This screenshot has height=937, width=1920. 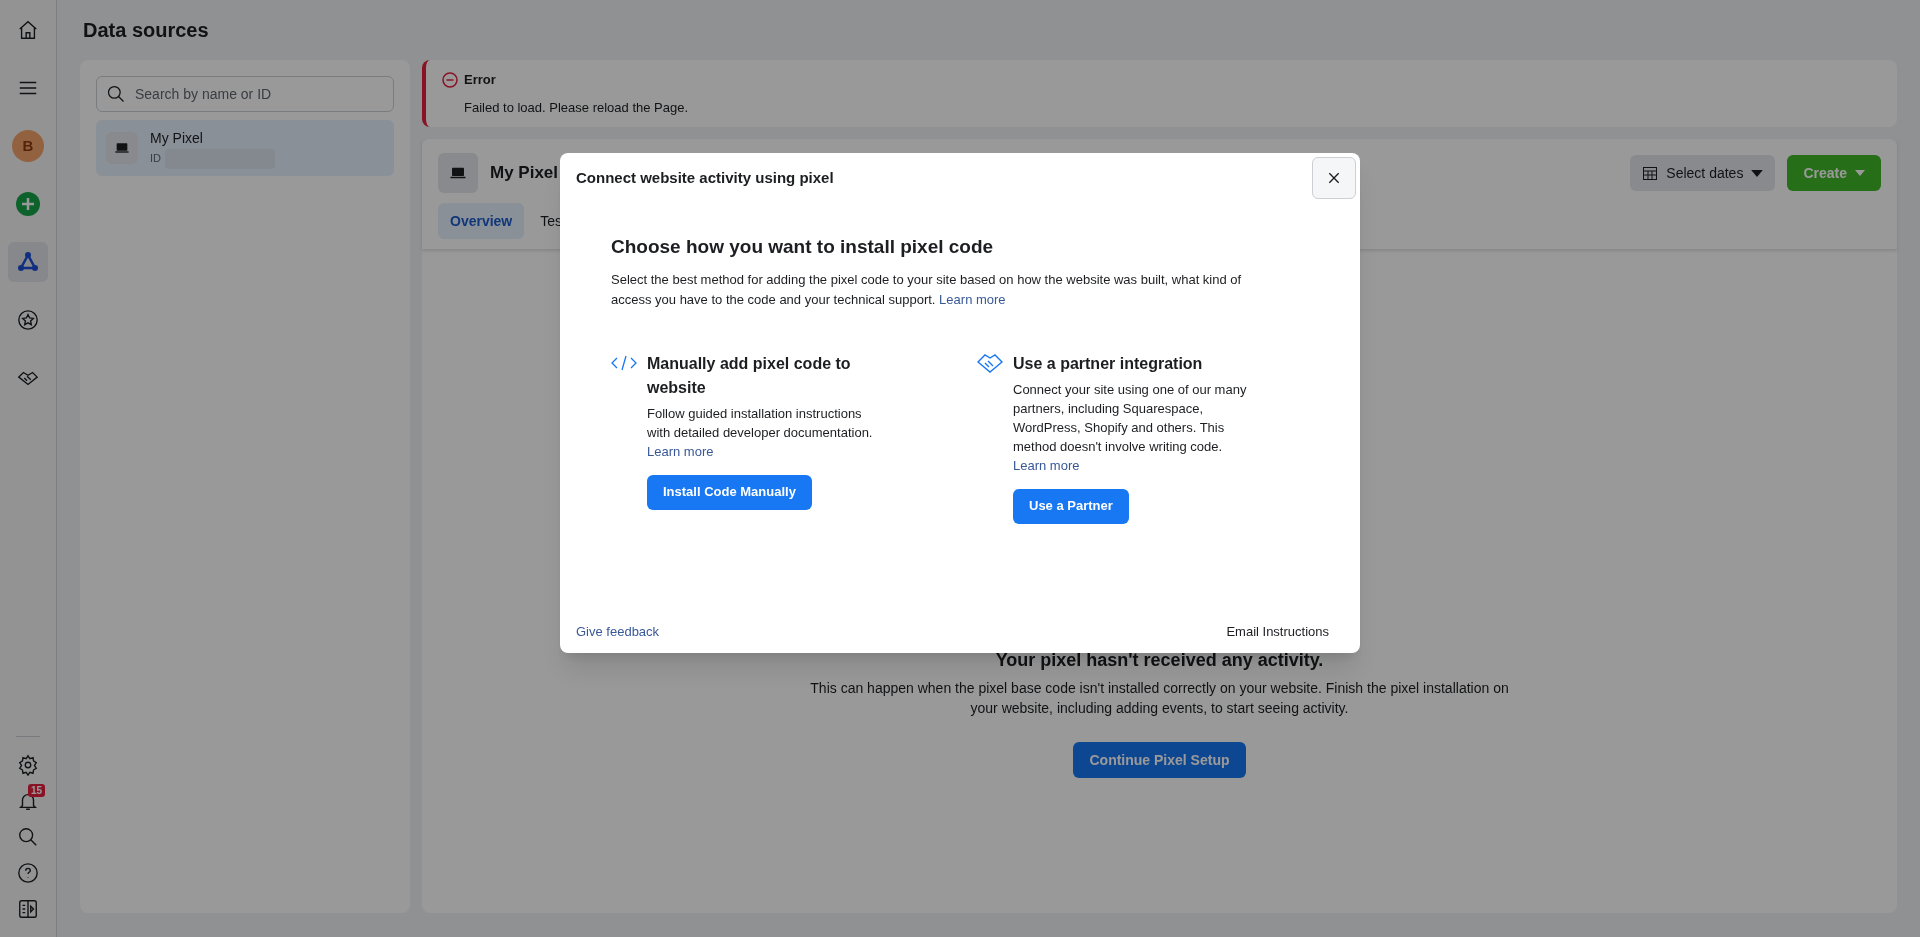 I want to click on tab: Overview, so click(x=481, y=221).